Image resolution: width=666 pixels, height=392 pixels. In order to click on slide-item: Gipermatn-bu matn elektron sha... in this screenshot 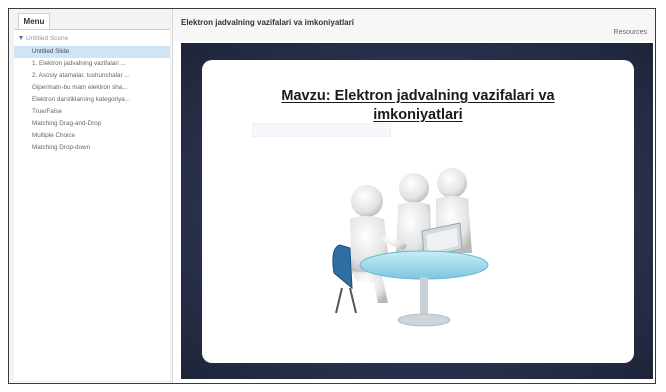, I will do `click(92, 88)`.